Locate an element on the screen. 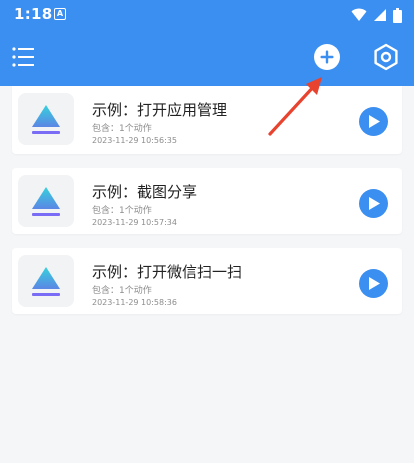 This screenshot has height=463, width=414. settings-button is located at coordinates (386, 57).